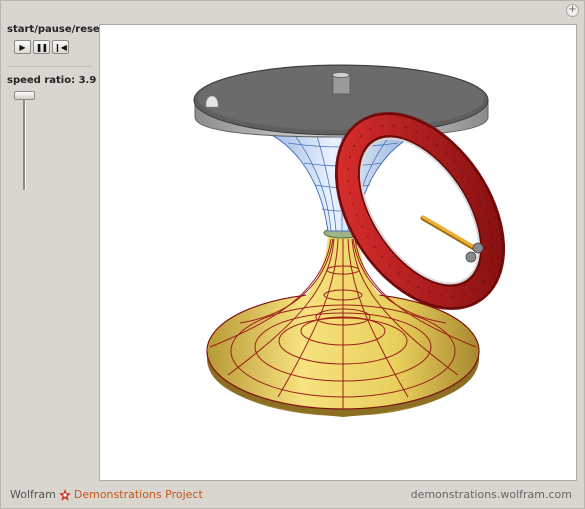 Image resolution: width=585 pixels, height=509 pixels. Describe the element at coordinates (52, 80) in the screenshot. I see `speed-ratio-label: speed ratio: 3.9` at that location.